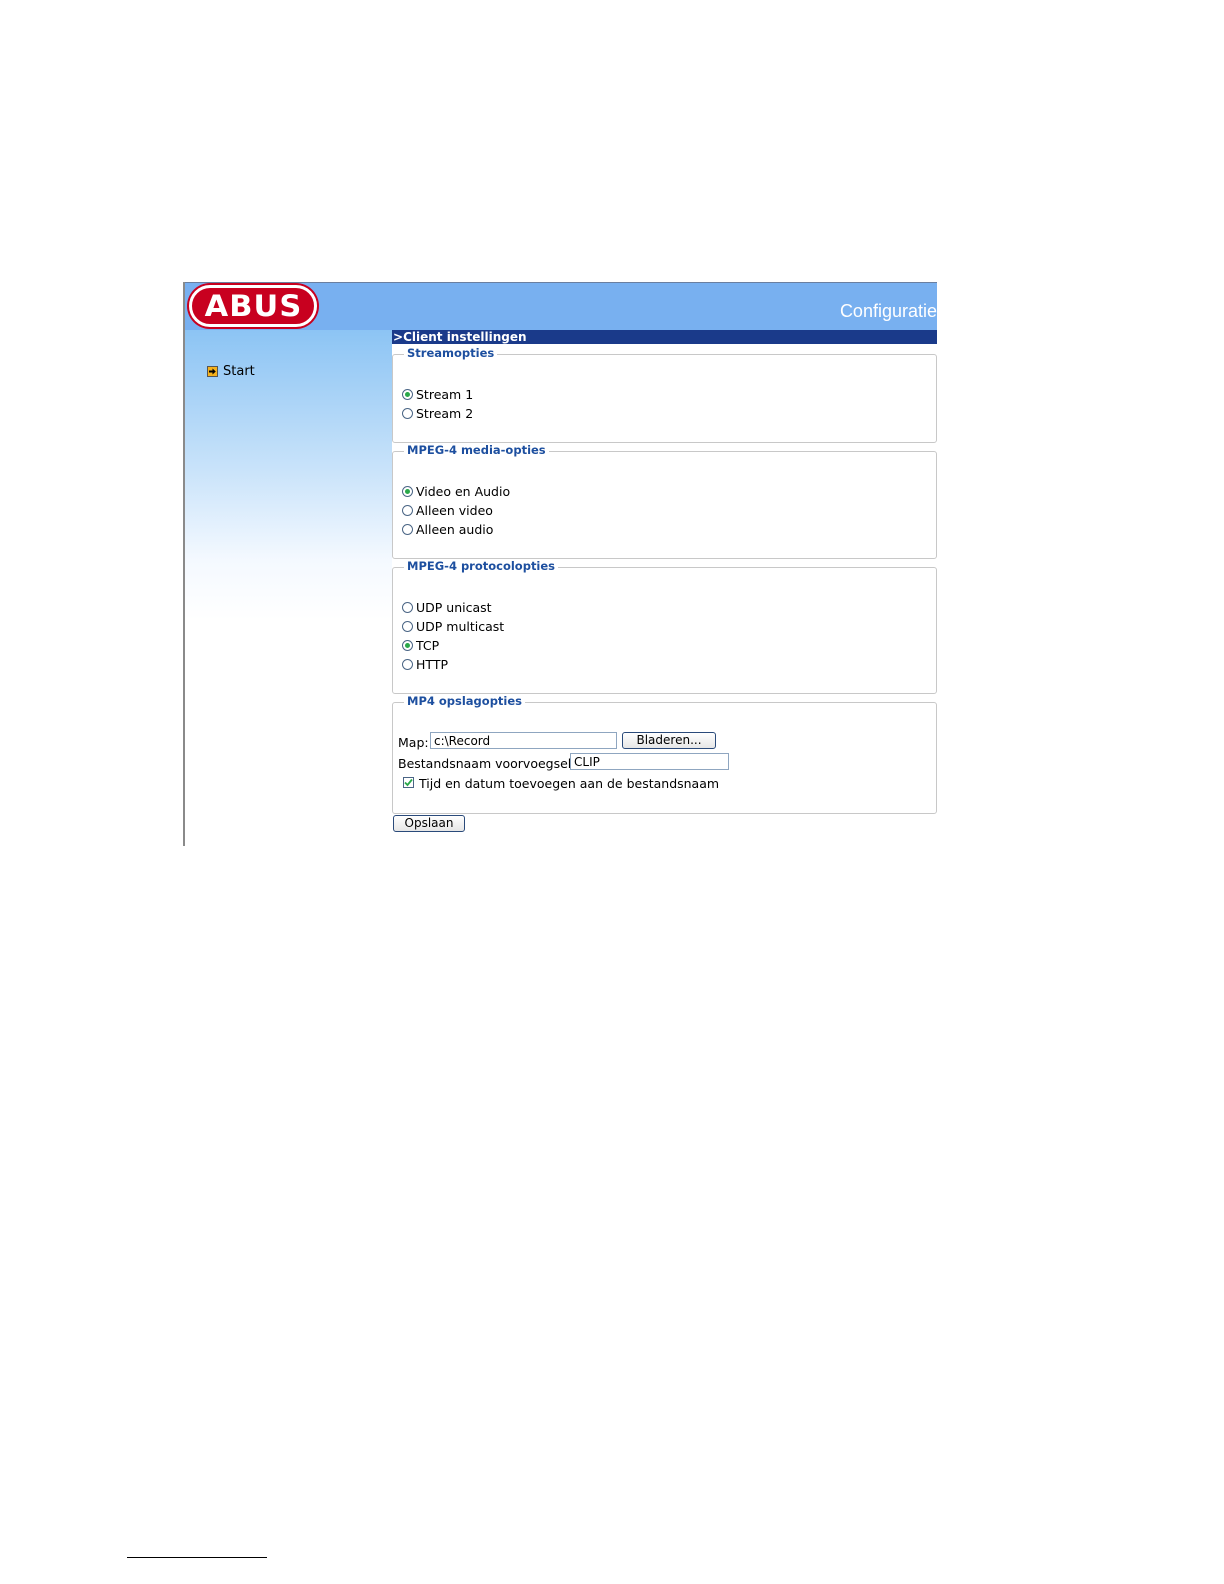 The height and width of the screenshot is (1584, 1224). Describe the element at coordinates (239, 371) in the screenshot. I see `sidebar-item-label: Start` at that location.